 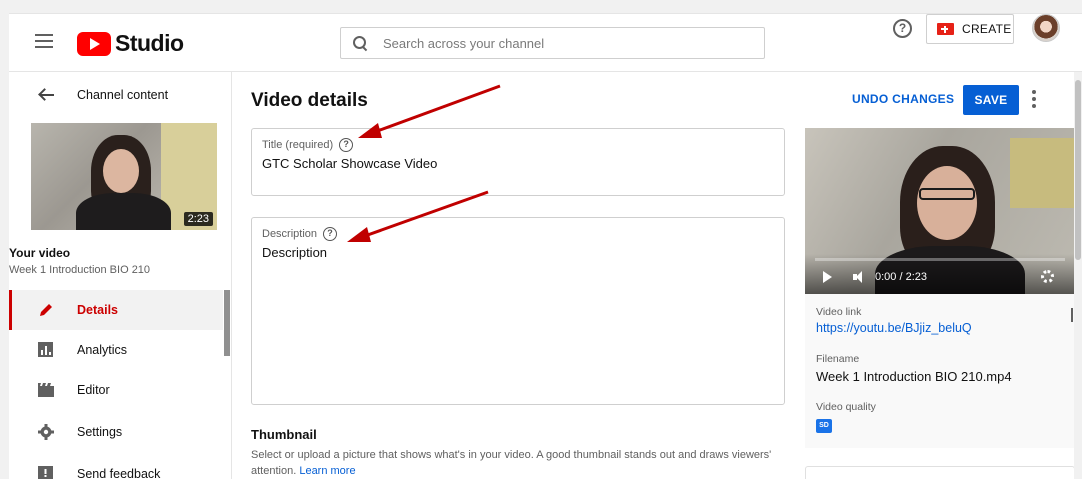 I want to click on video-link-label: Video link, so click(x=839, y=312).